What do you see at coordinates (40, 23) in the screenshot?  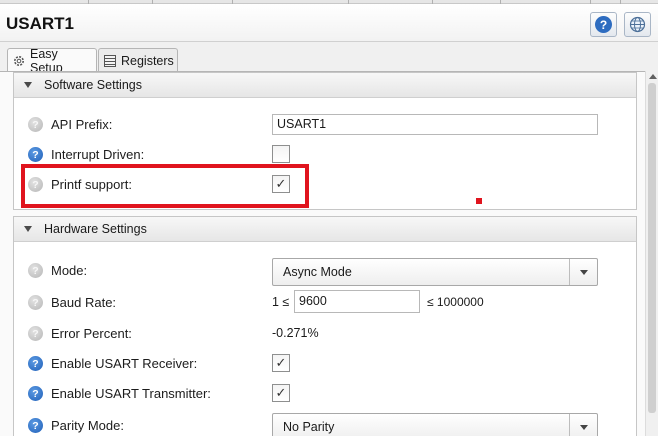 I see `page-title: USART1` at bounding box center [40, 23].